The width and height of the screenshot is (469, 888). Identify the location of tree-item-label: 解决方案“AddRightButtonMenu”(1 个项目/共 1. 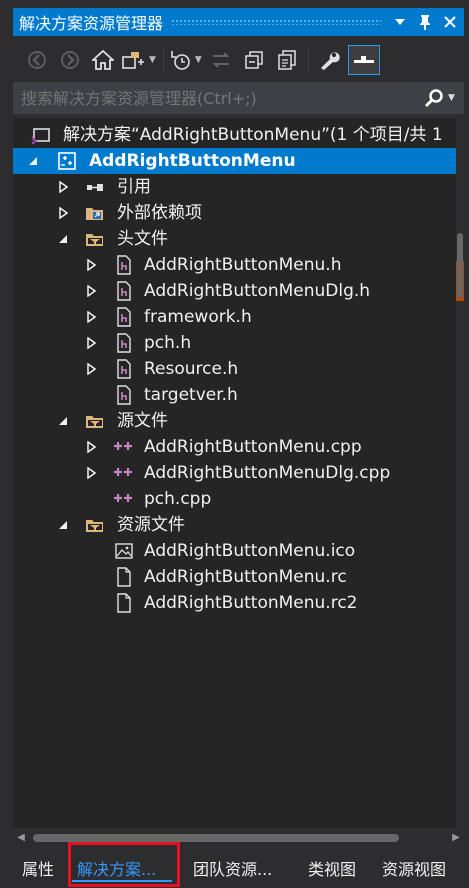
(253, 135).